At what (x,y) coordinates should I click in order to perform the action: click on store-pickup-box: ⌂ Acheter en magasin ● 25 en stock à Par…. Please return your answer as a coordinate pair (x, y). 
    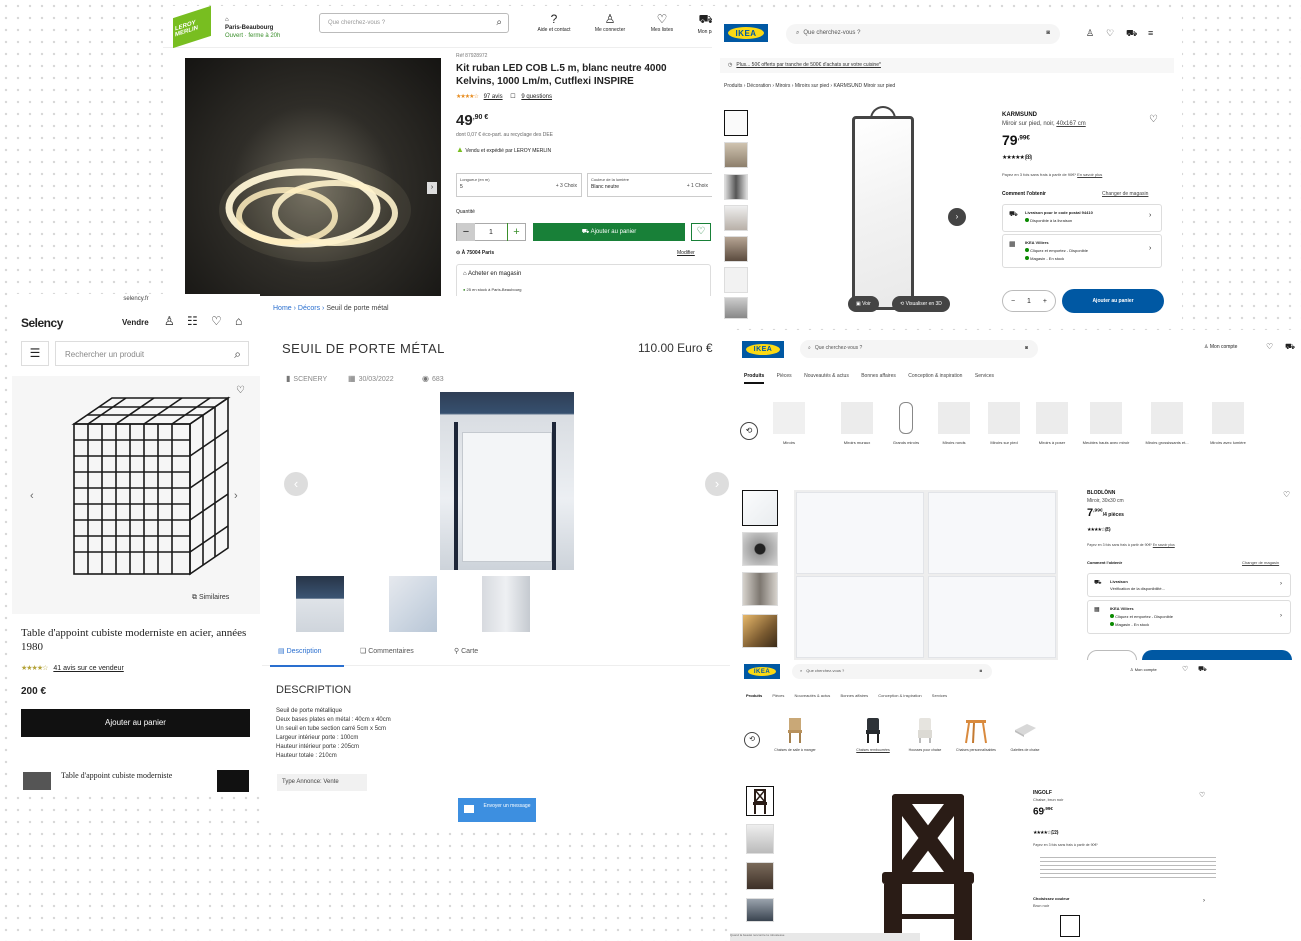
    Looking at the image, I should click on (583, 280).